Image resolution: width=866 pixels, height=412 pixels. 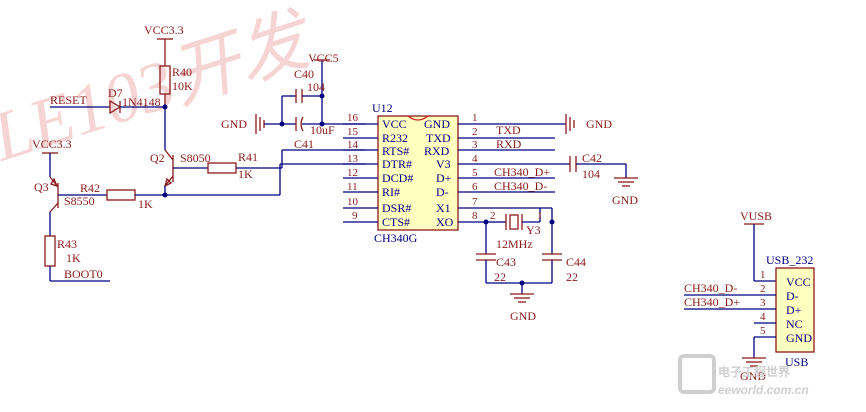 What do you see at coordinates (712, 302) in the screenshot?
I see `usb-dp-label: CH340_D+` at bounding box center [712, 302].